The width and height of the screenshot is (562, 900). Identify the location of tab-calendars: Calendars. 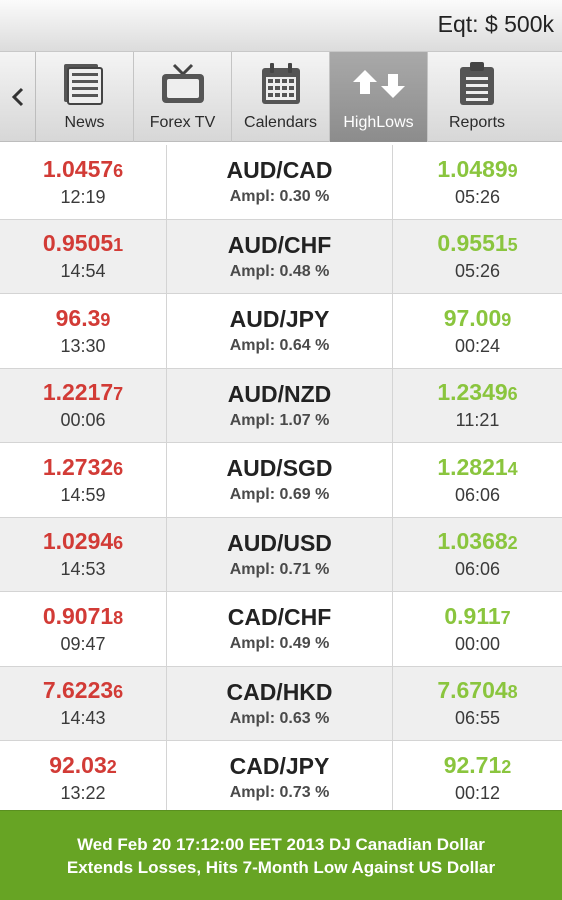
(281, 97).